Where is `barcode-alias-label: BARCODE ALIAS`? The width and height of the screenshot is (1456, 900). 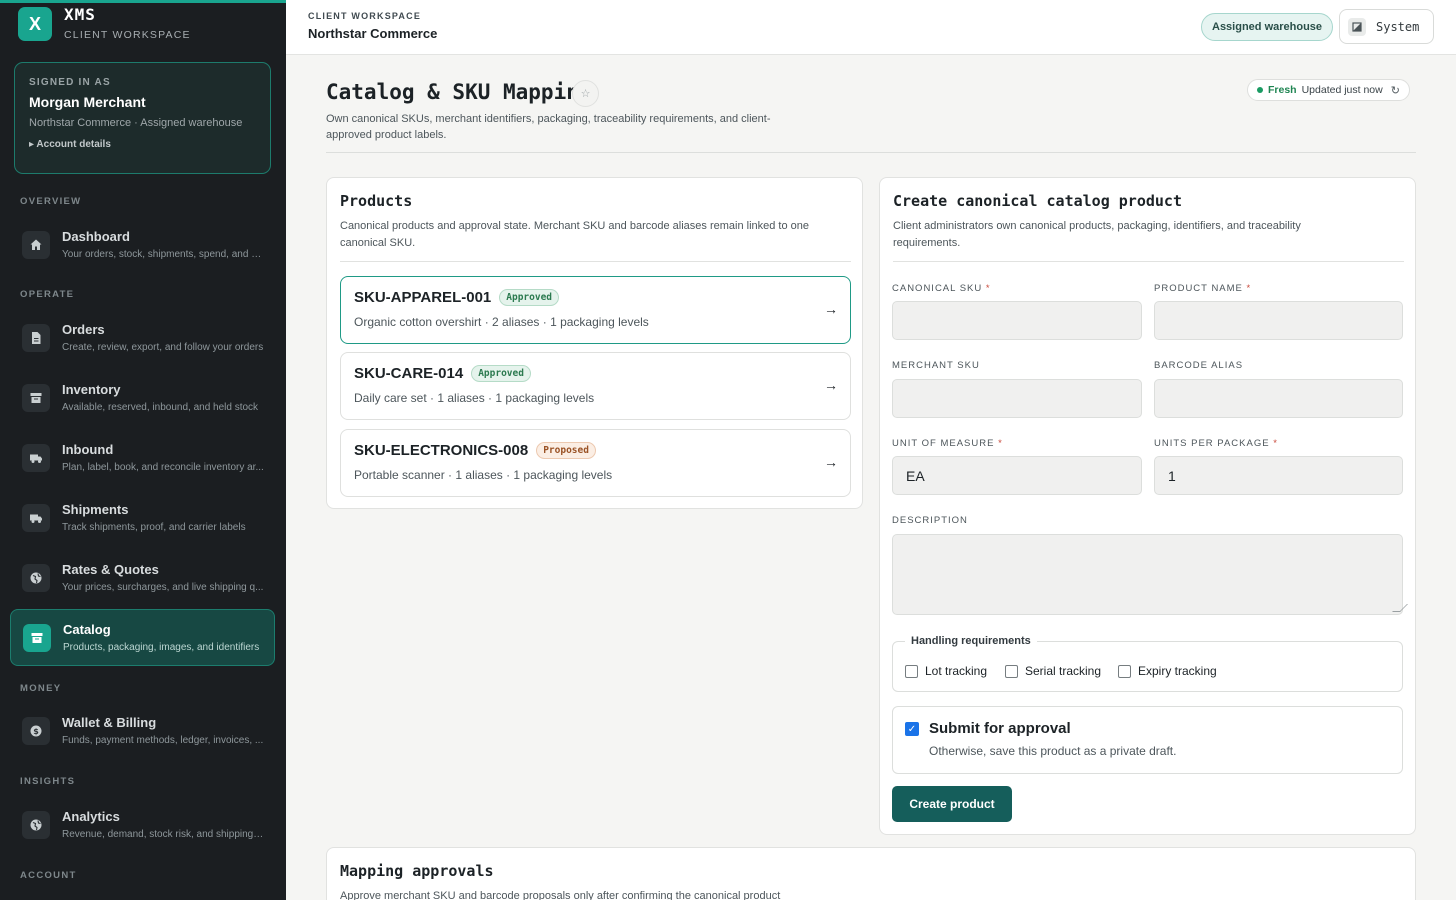
barcode-alias-label: BARCODE ALIAS is located at coordinates (1199, 365).